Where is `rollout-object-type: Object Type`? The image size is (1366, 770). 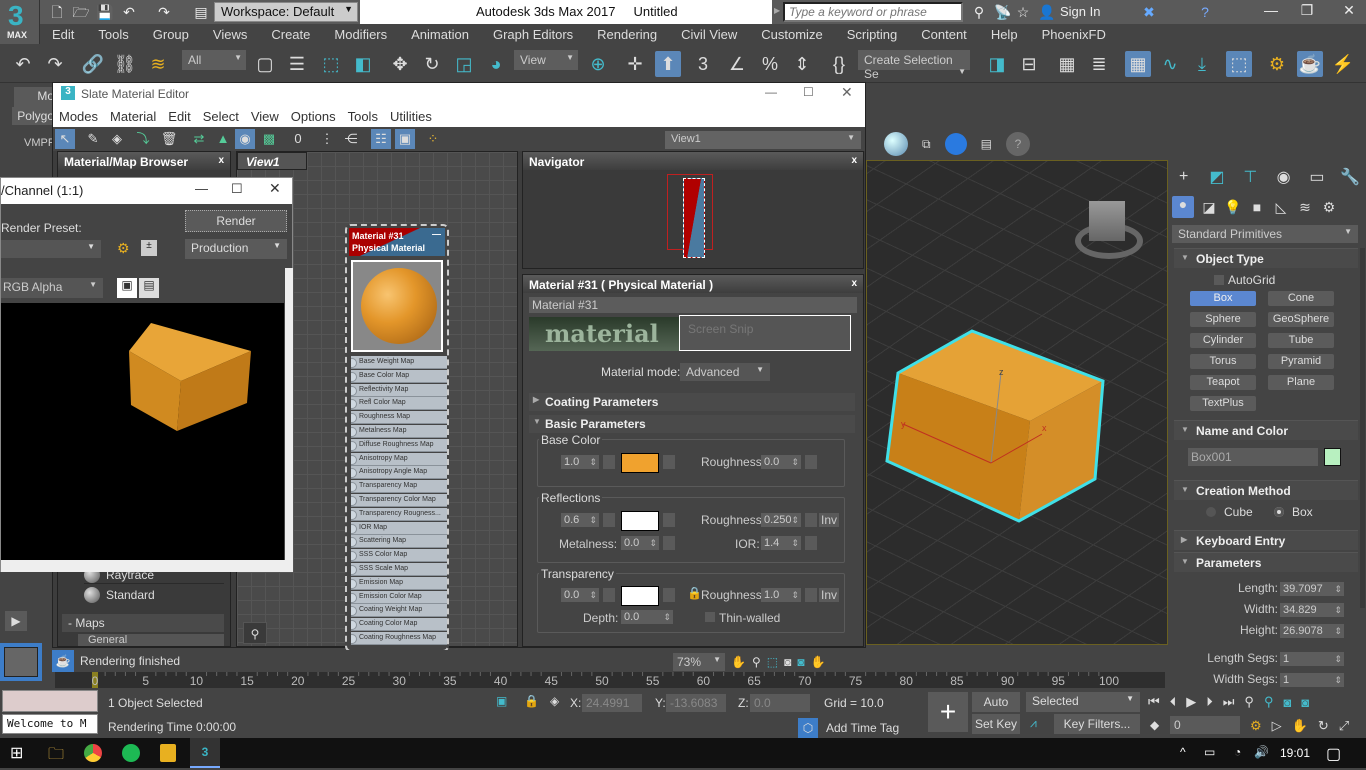
rollout-object-type: Object Type is located at coordinates (1266, 258).